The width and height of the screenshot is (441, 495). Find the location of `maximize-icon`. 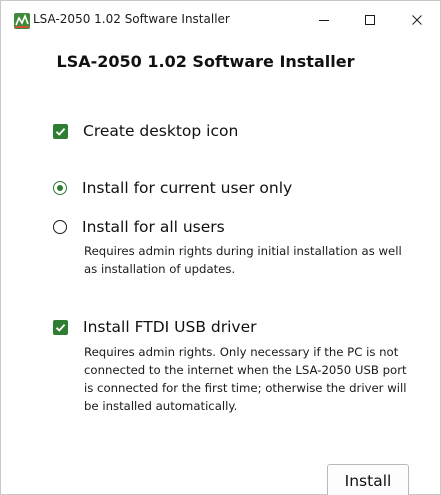

maximize-icon is located at coordinates (370, 20).